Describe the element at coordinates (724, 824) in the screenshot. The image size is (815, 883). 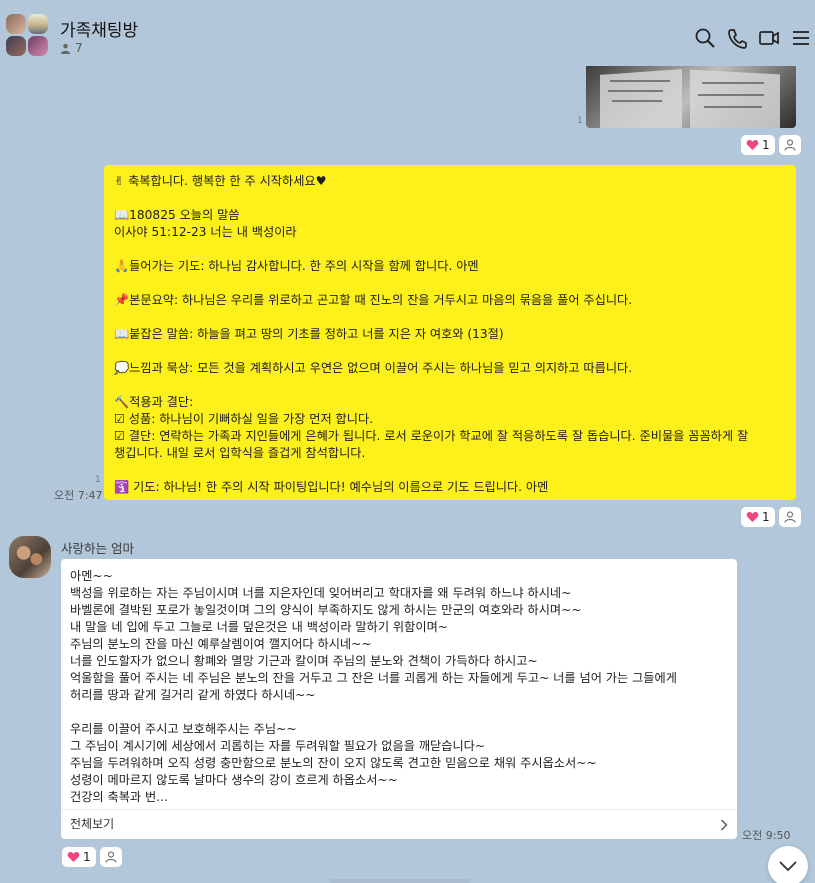
I see `chevron-right-icon` at that location.